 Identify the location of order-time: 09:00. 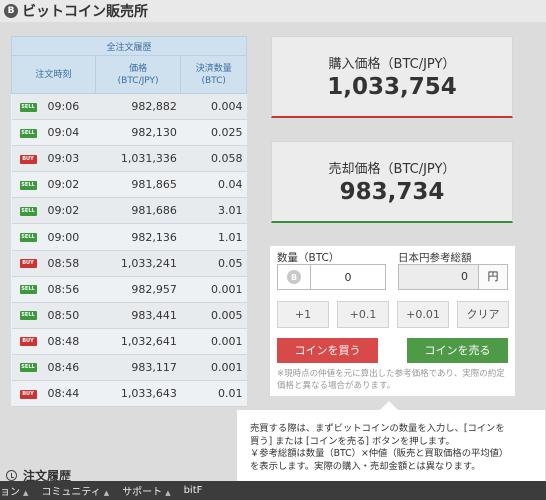
(63, 237).